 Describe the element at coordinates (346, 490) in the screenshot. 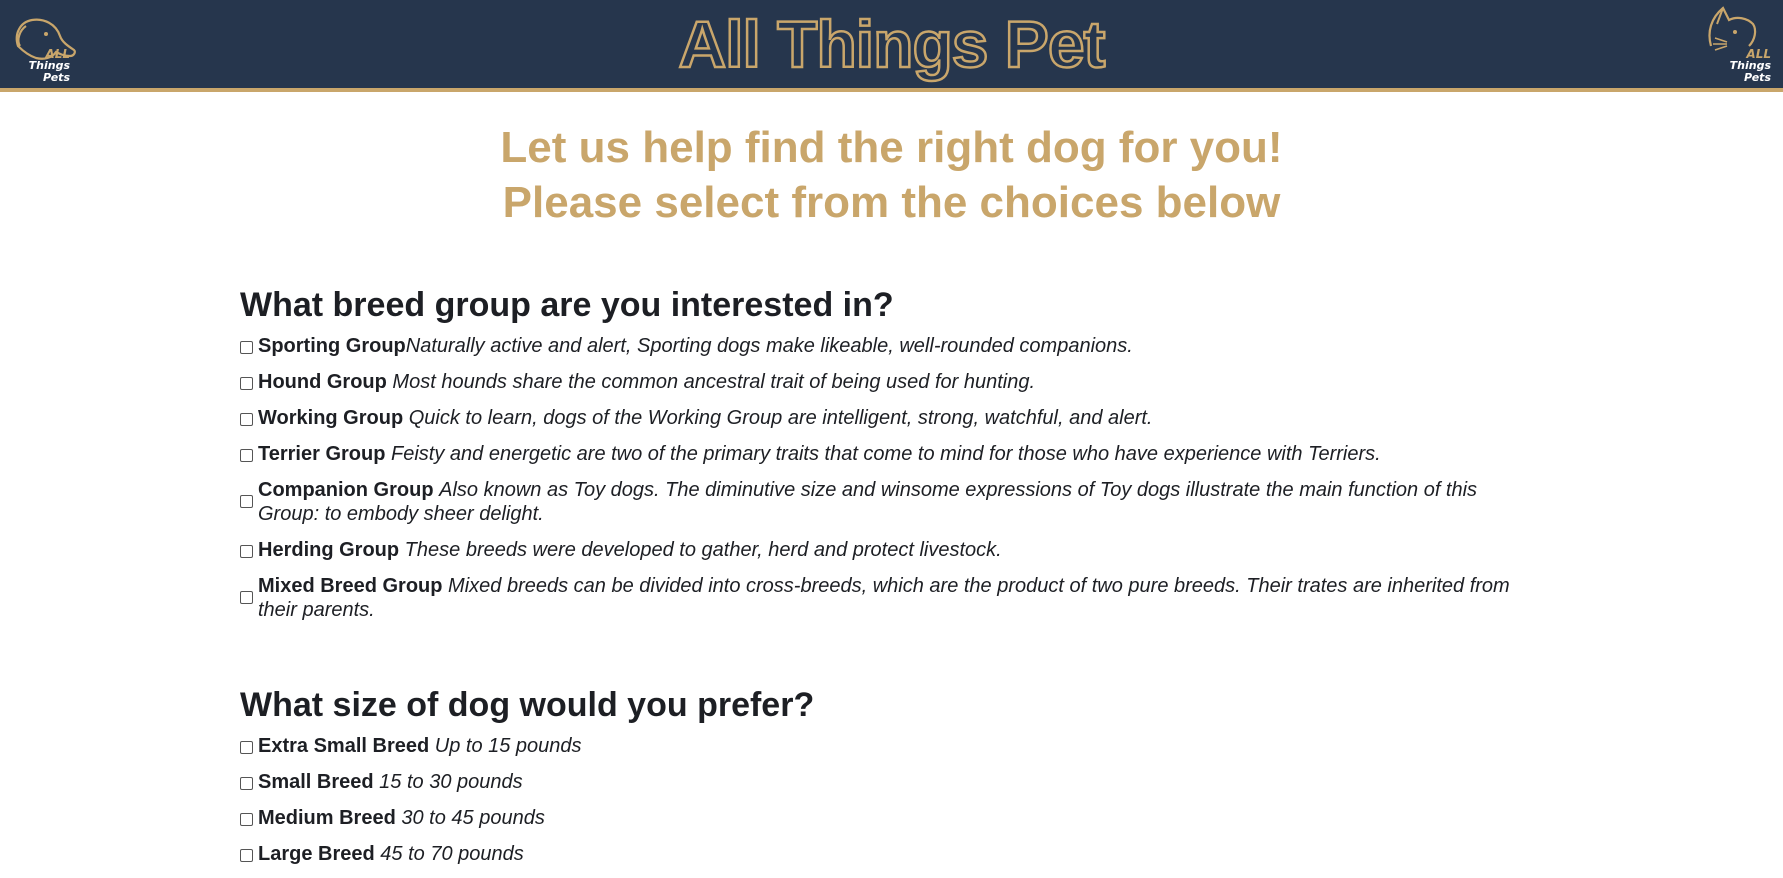

I see `option-name: Companion Group` at that location.